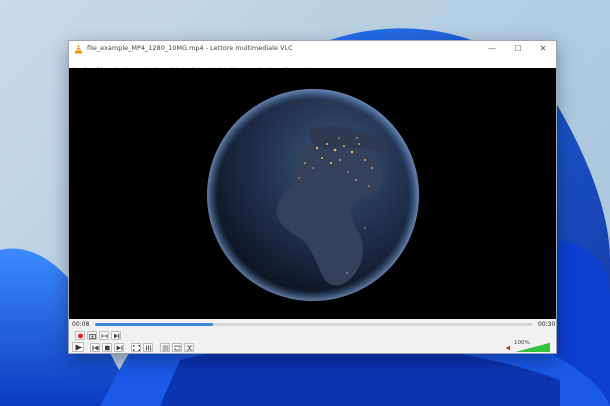  I want to click on shuffle-button, so click(189, 347).